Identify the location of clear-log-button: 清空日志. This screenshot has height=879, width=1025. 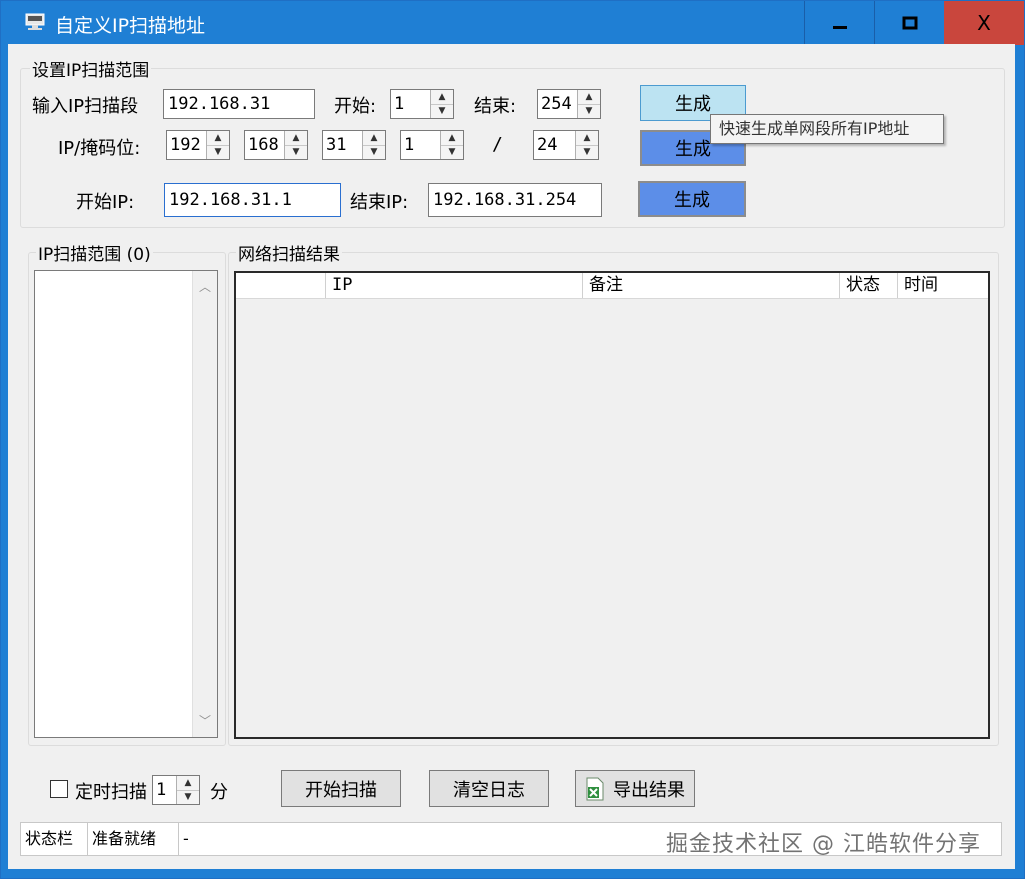
(489, 788).